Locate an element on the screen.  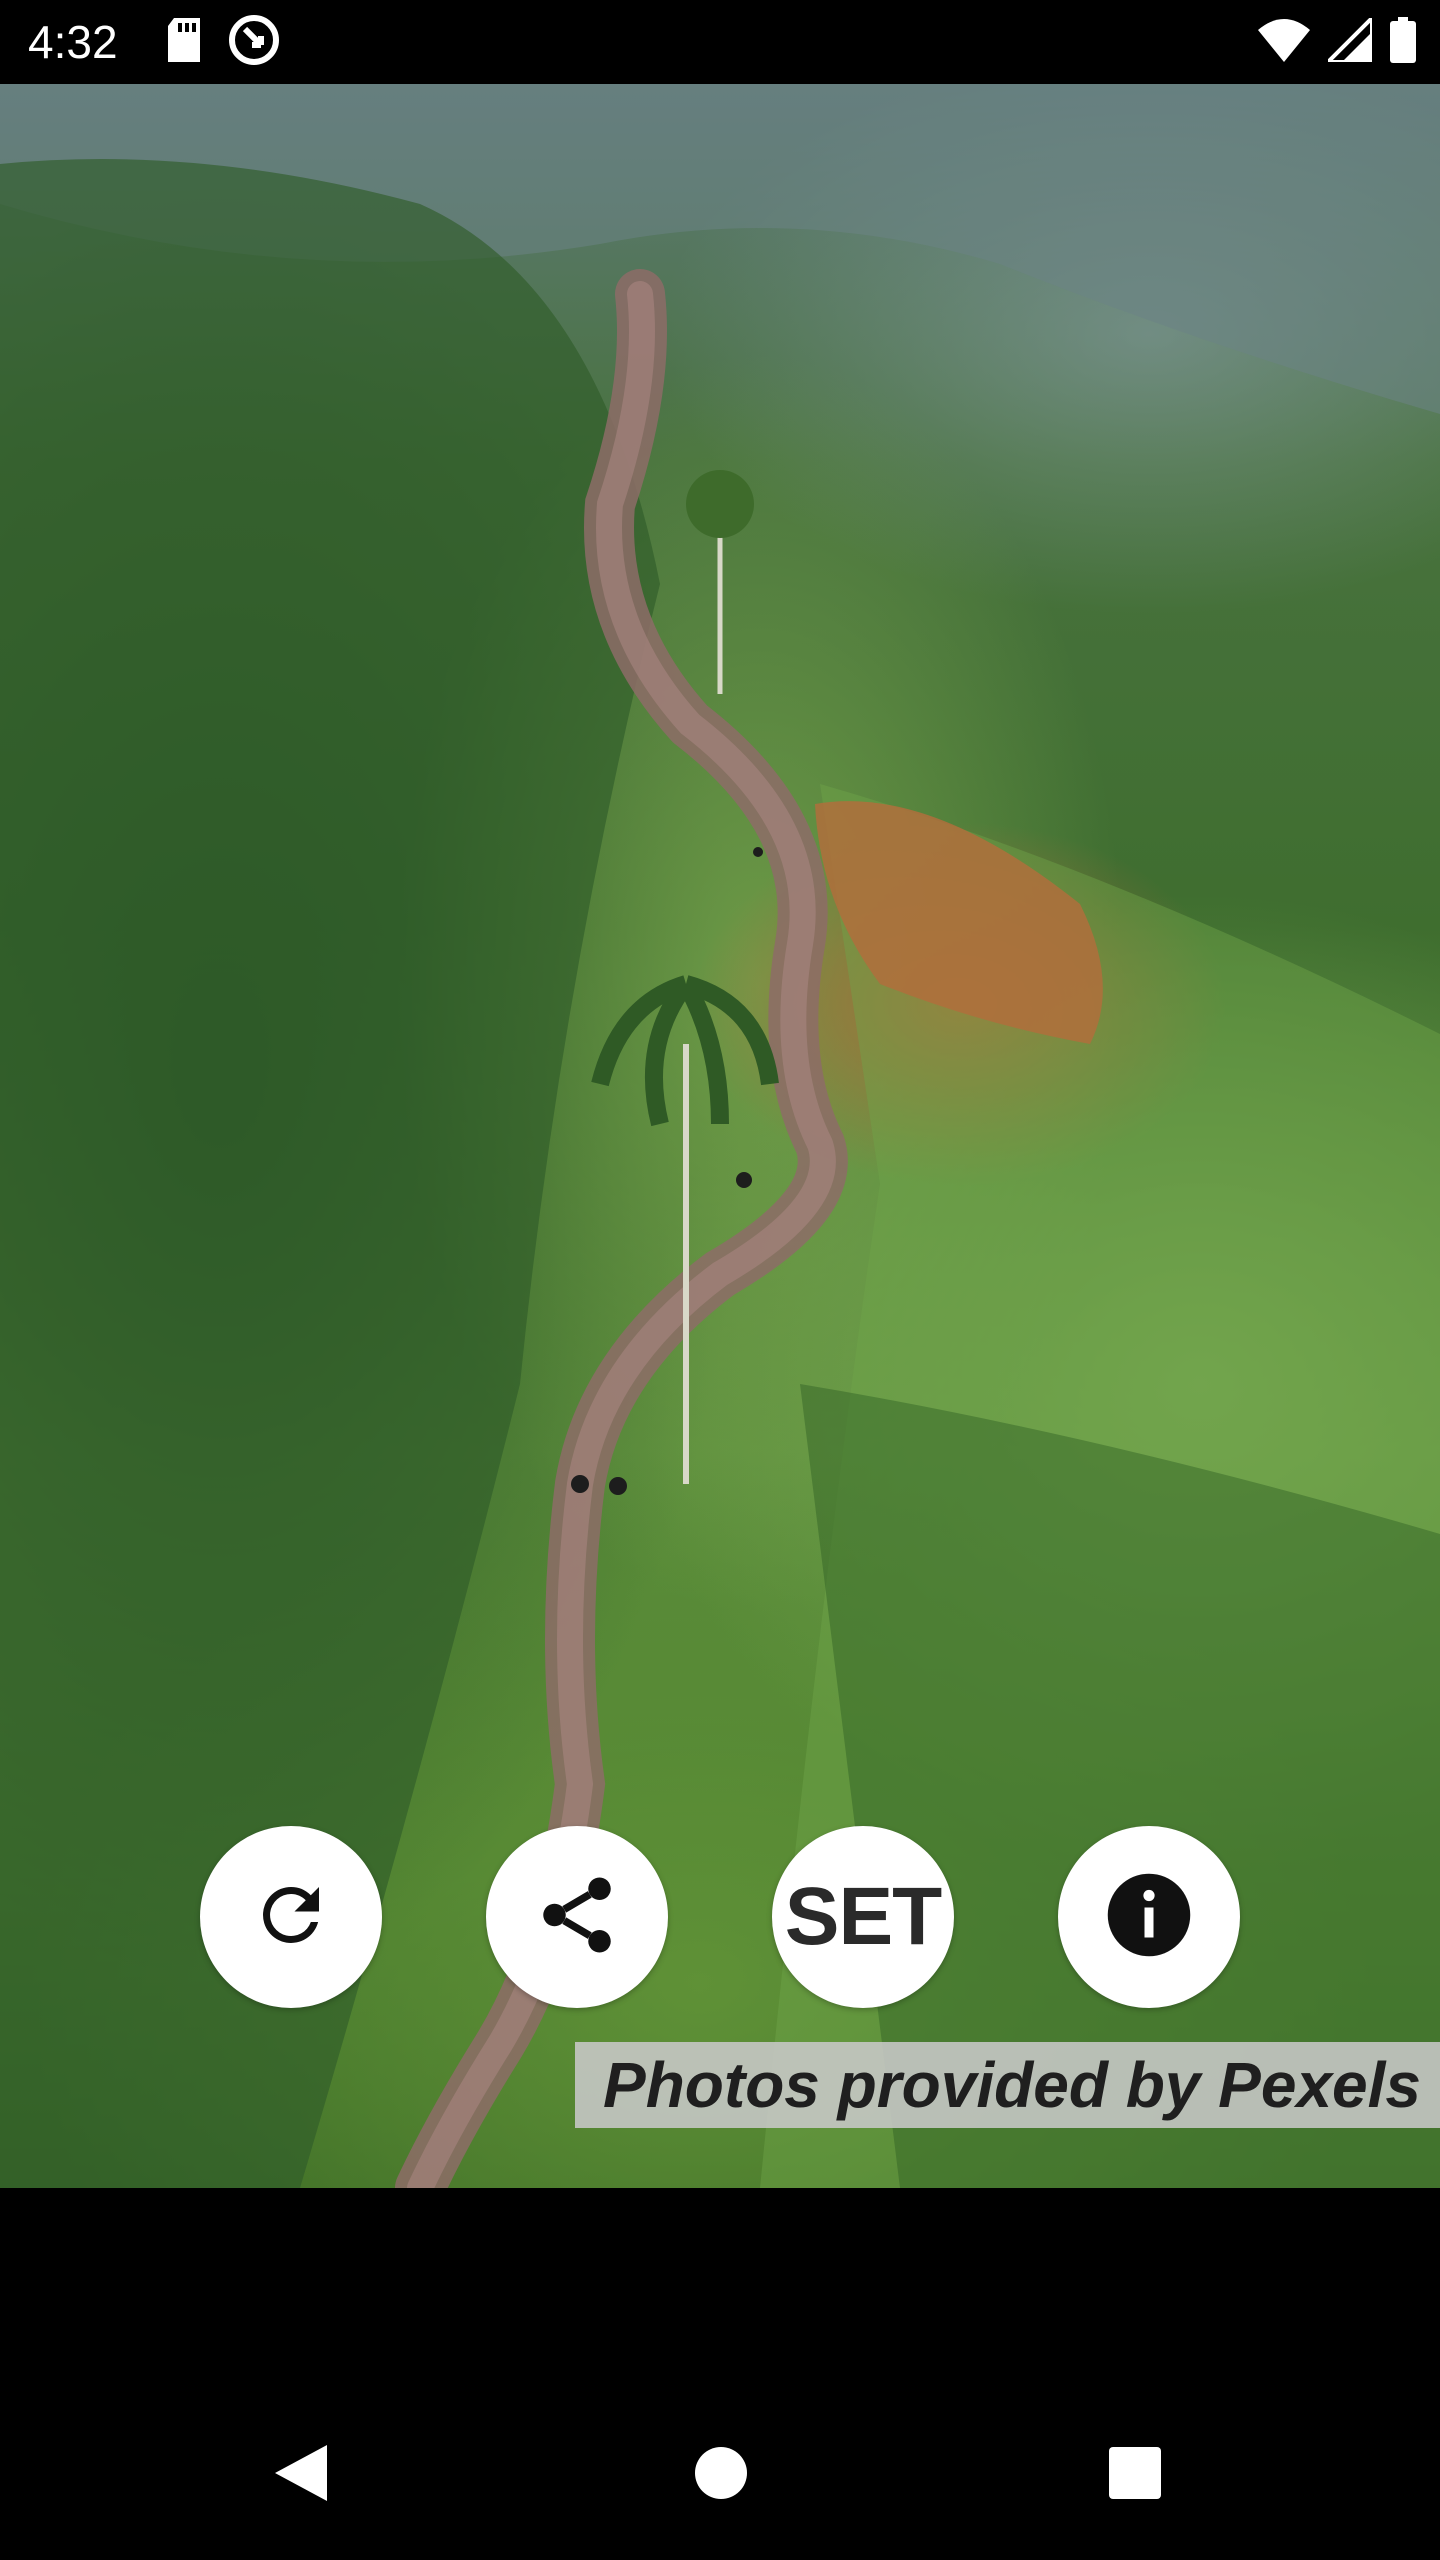
home-icon is located at coordinates (721, 2475).